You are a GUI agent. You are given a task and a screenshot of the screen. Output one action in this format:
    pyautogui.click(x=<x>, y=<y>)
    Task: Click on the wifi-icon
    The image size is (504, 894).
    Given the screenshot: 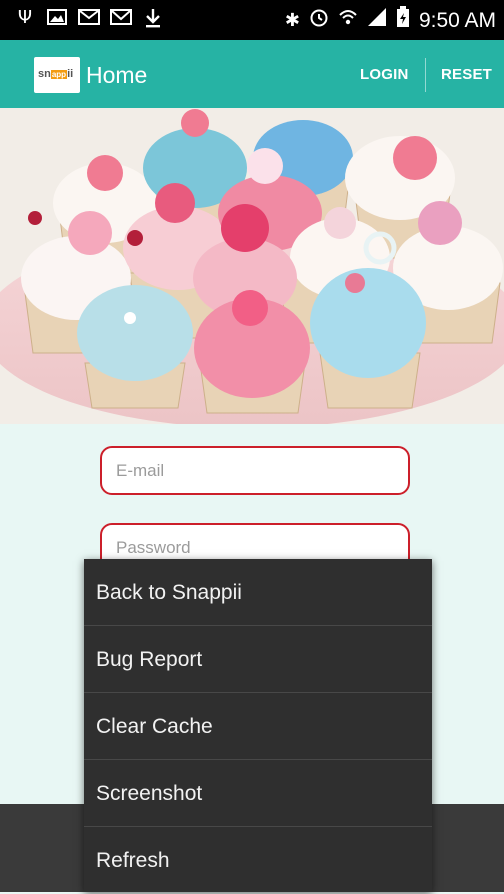 What is the action you would take?
    pyautogui.click(x=348, y=20)
    